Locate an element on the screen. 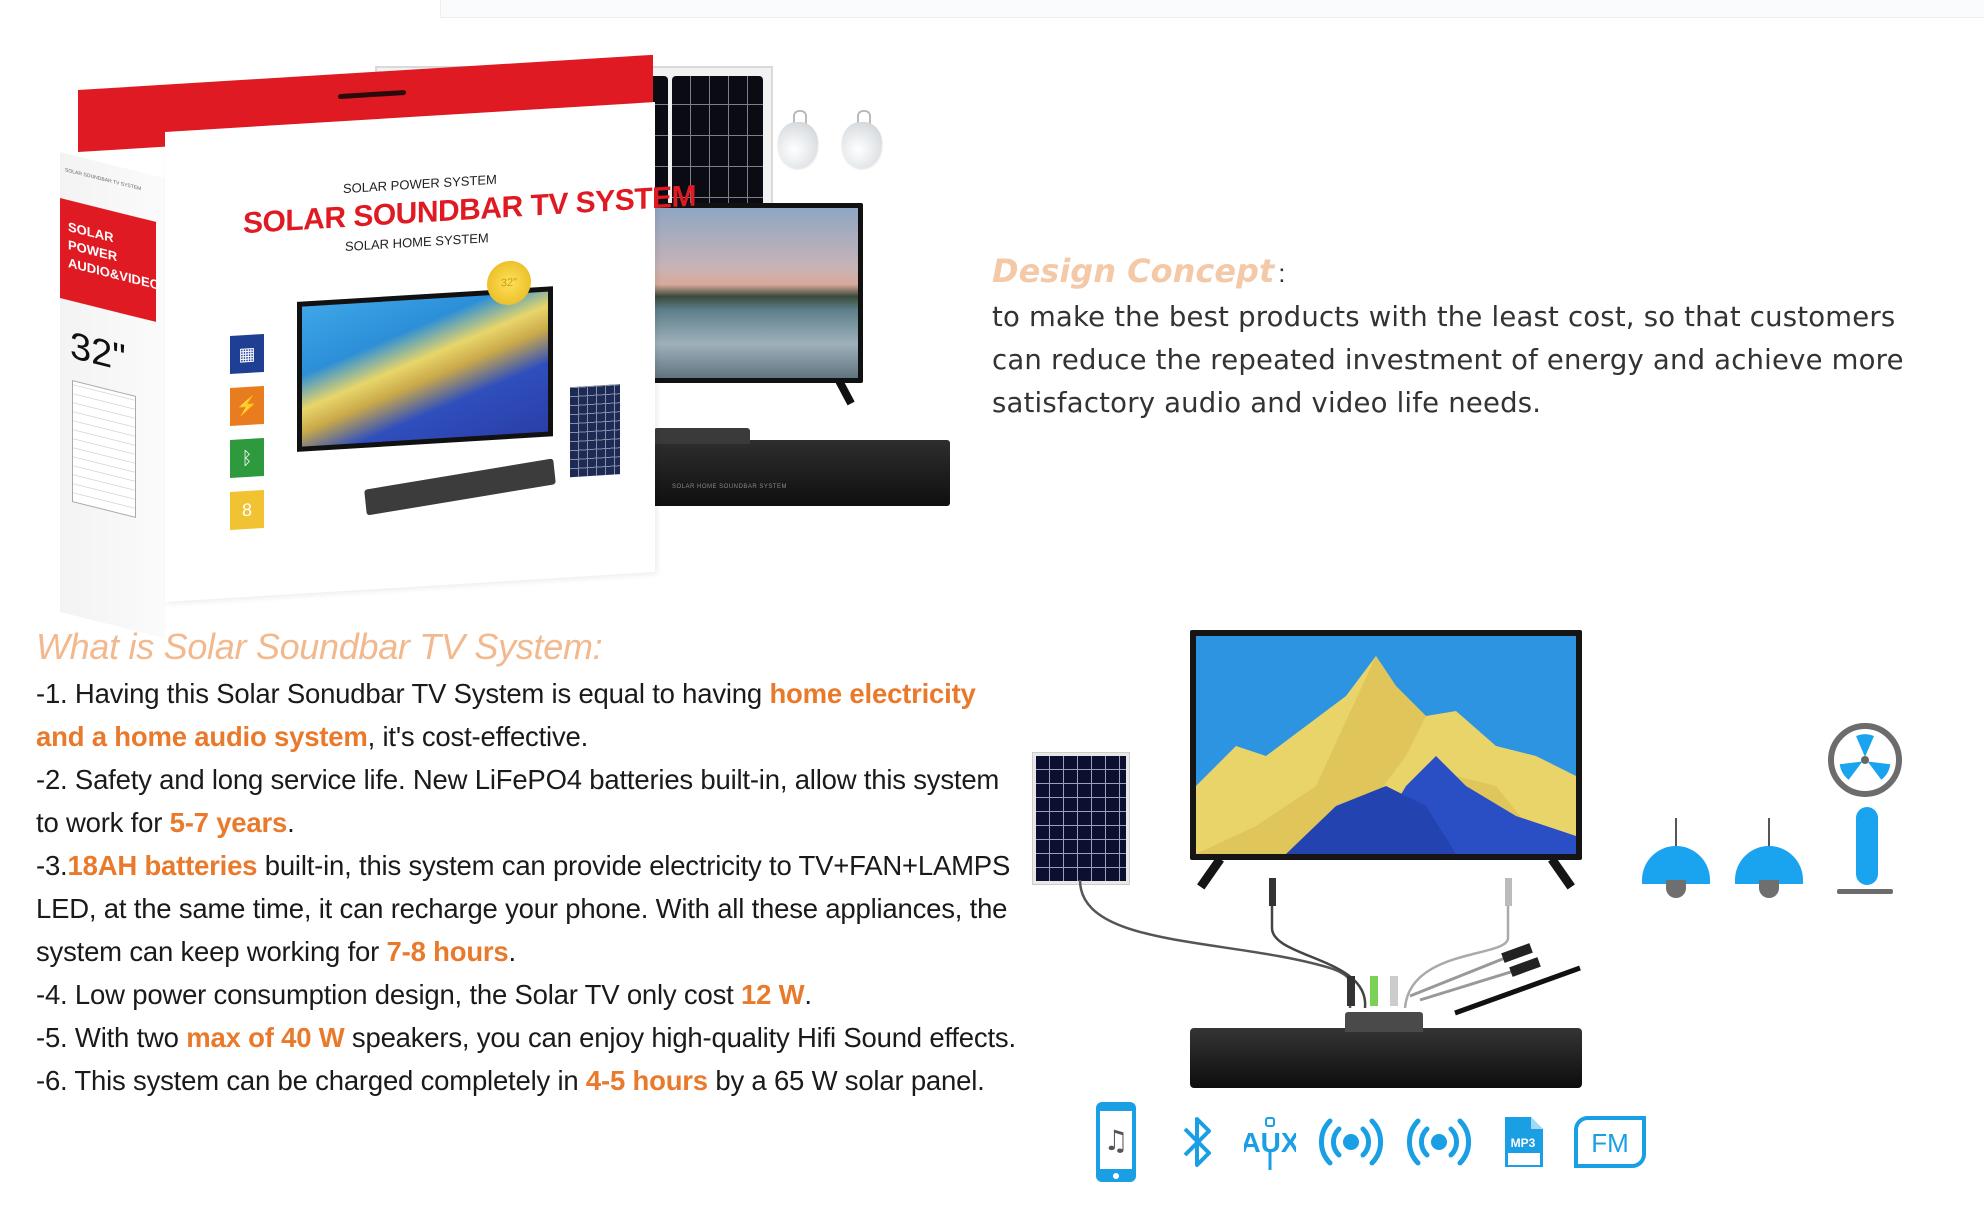 This screenshot has width=1984, height=1208. bluetooth-icon: ᛒ is located at coordinates (247, 458).